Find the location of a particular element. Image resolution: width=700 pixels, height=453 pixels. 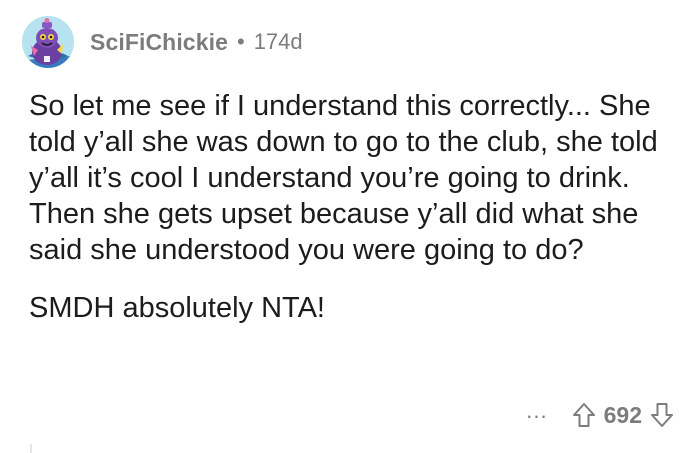

upvote-arrow-icon is located at coordinates (584, 415).